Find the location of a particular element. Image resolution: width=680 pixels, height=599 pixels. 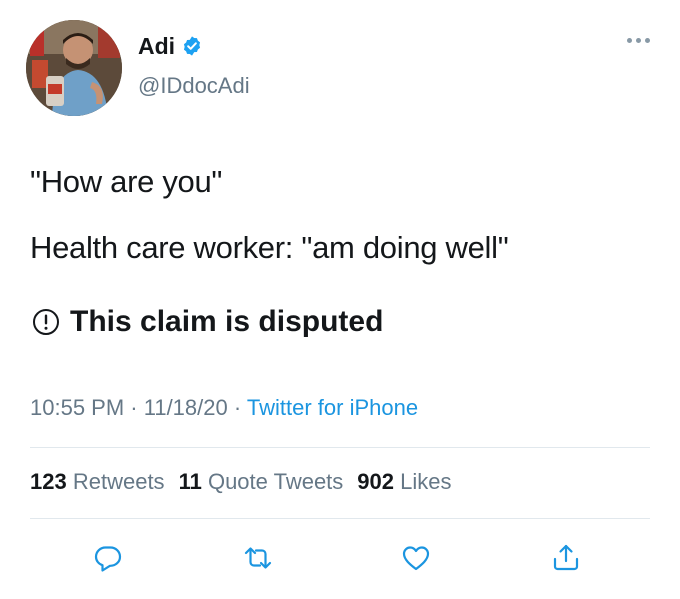

share-icon is located at coordinates (566, 557).